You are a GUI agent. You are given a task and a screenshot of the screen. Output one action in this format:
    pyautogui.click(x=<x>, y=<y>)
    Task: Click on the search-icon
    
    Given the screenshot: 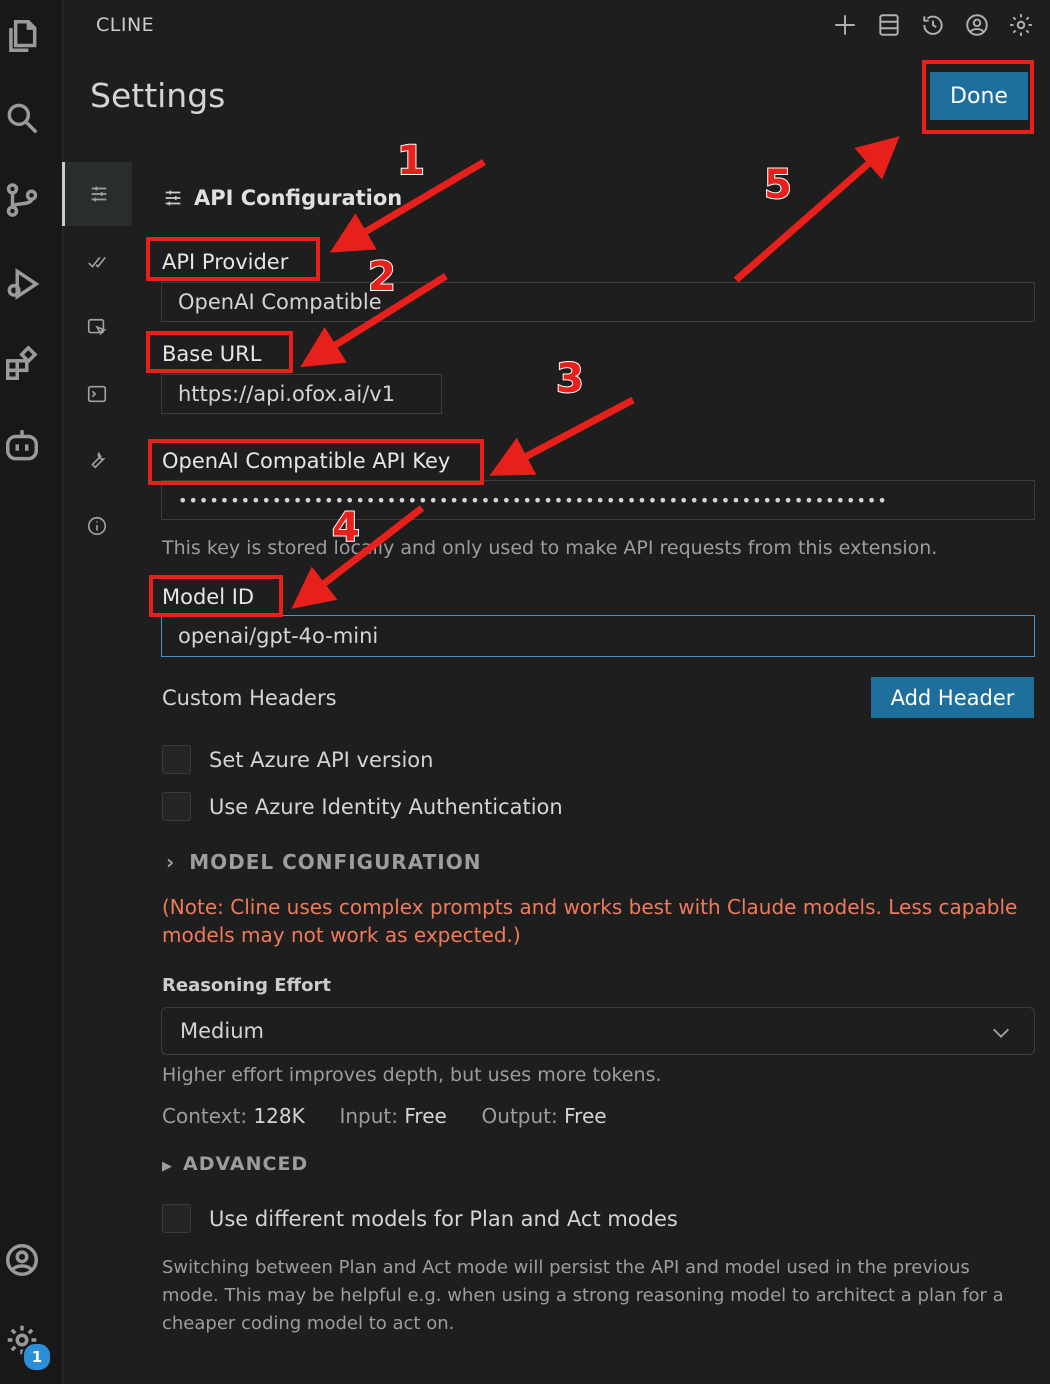 What is the action you would take?
    pyautogui.click(x=22, y=118)
    